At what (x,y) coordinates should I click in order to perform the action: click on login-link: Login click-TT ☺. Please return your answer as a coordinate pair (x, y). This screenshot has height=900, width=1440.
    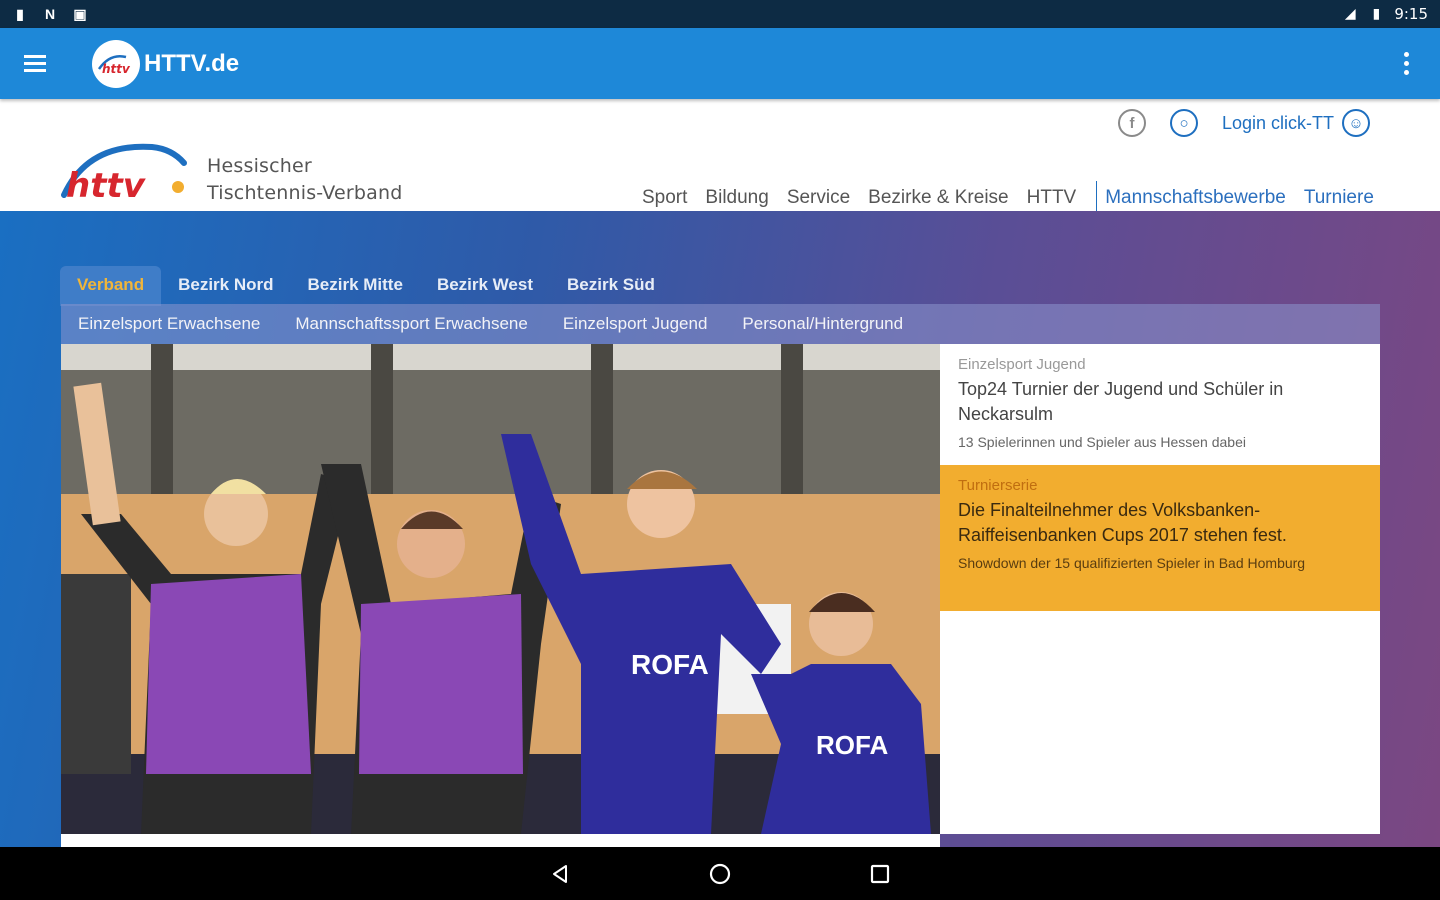
    Looking at the image, I should click on (1296, 123).